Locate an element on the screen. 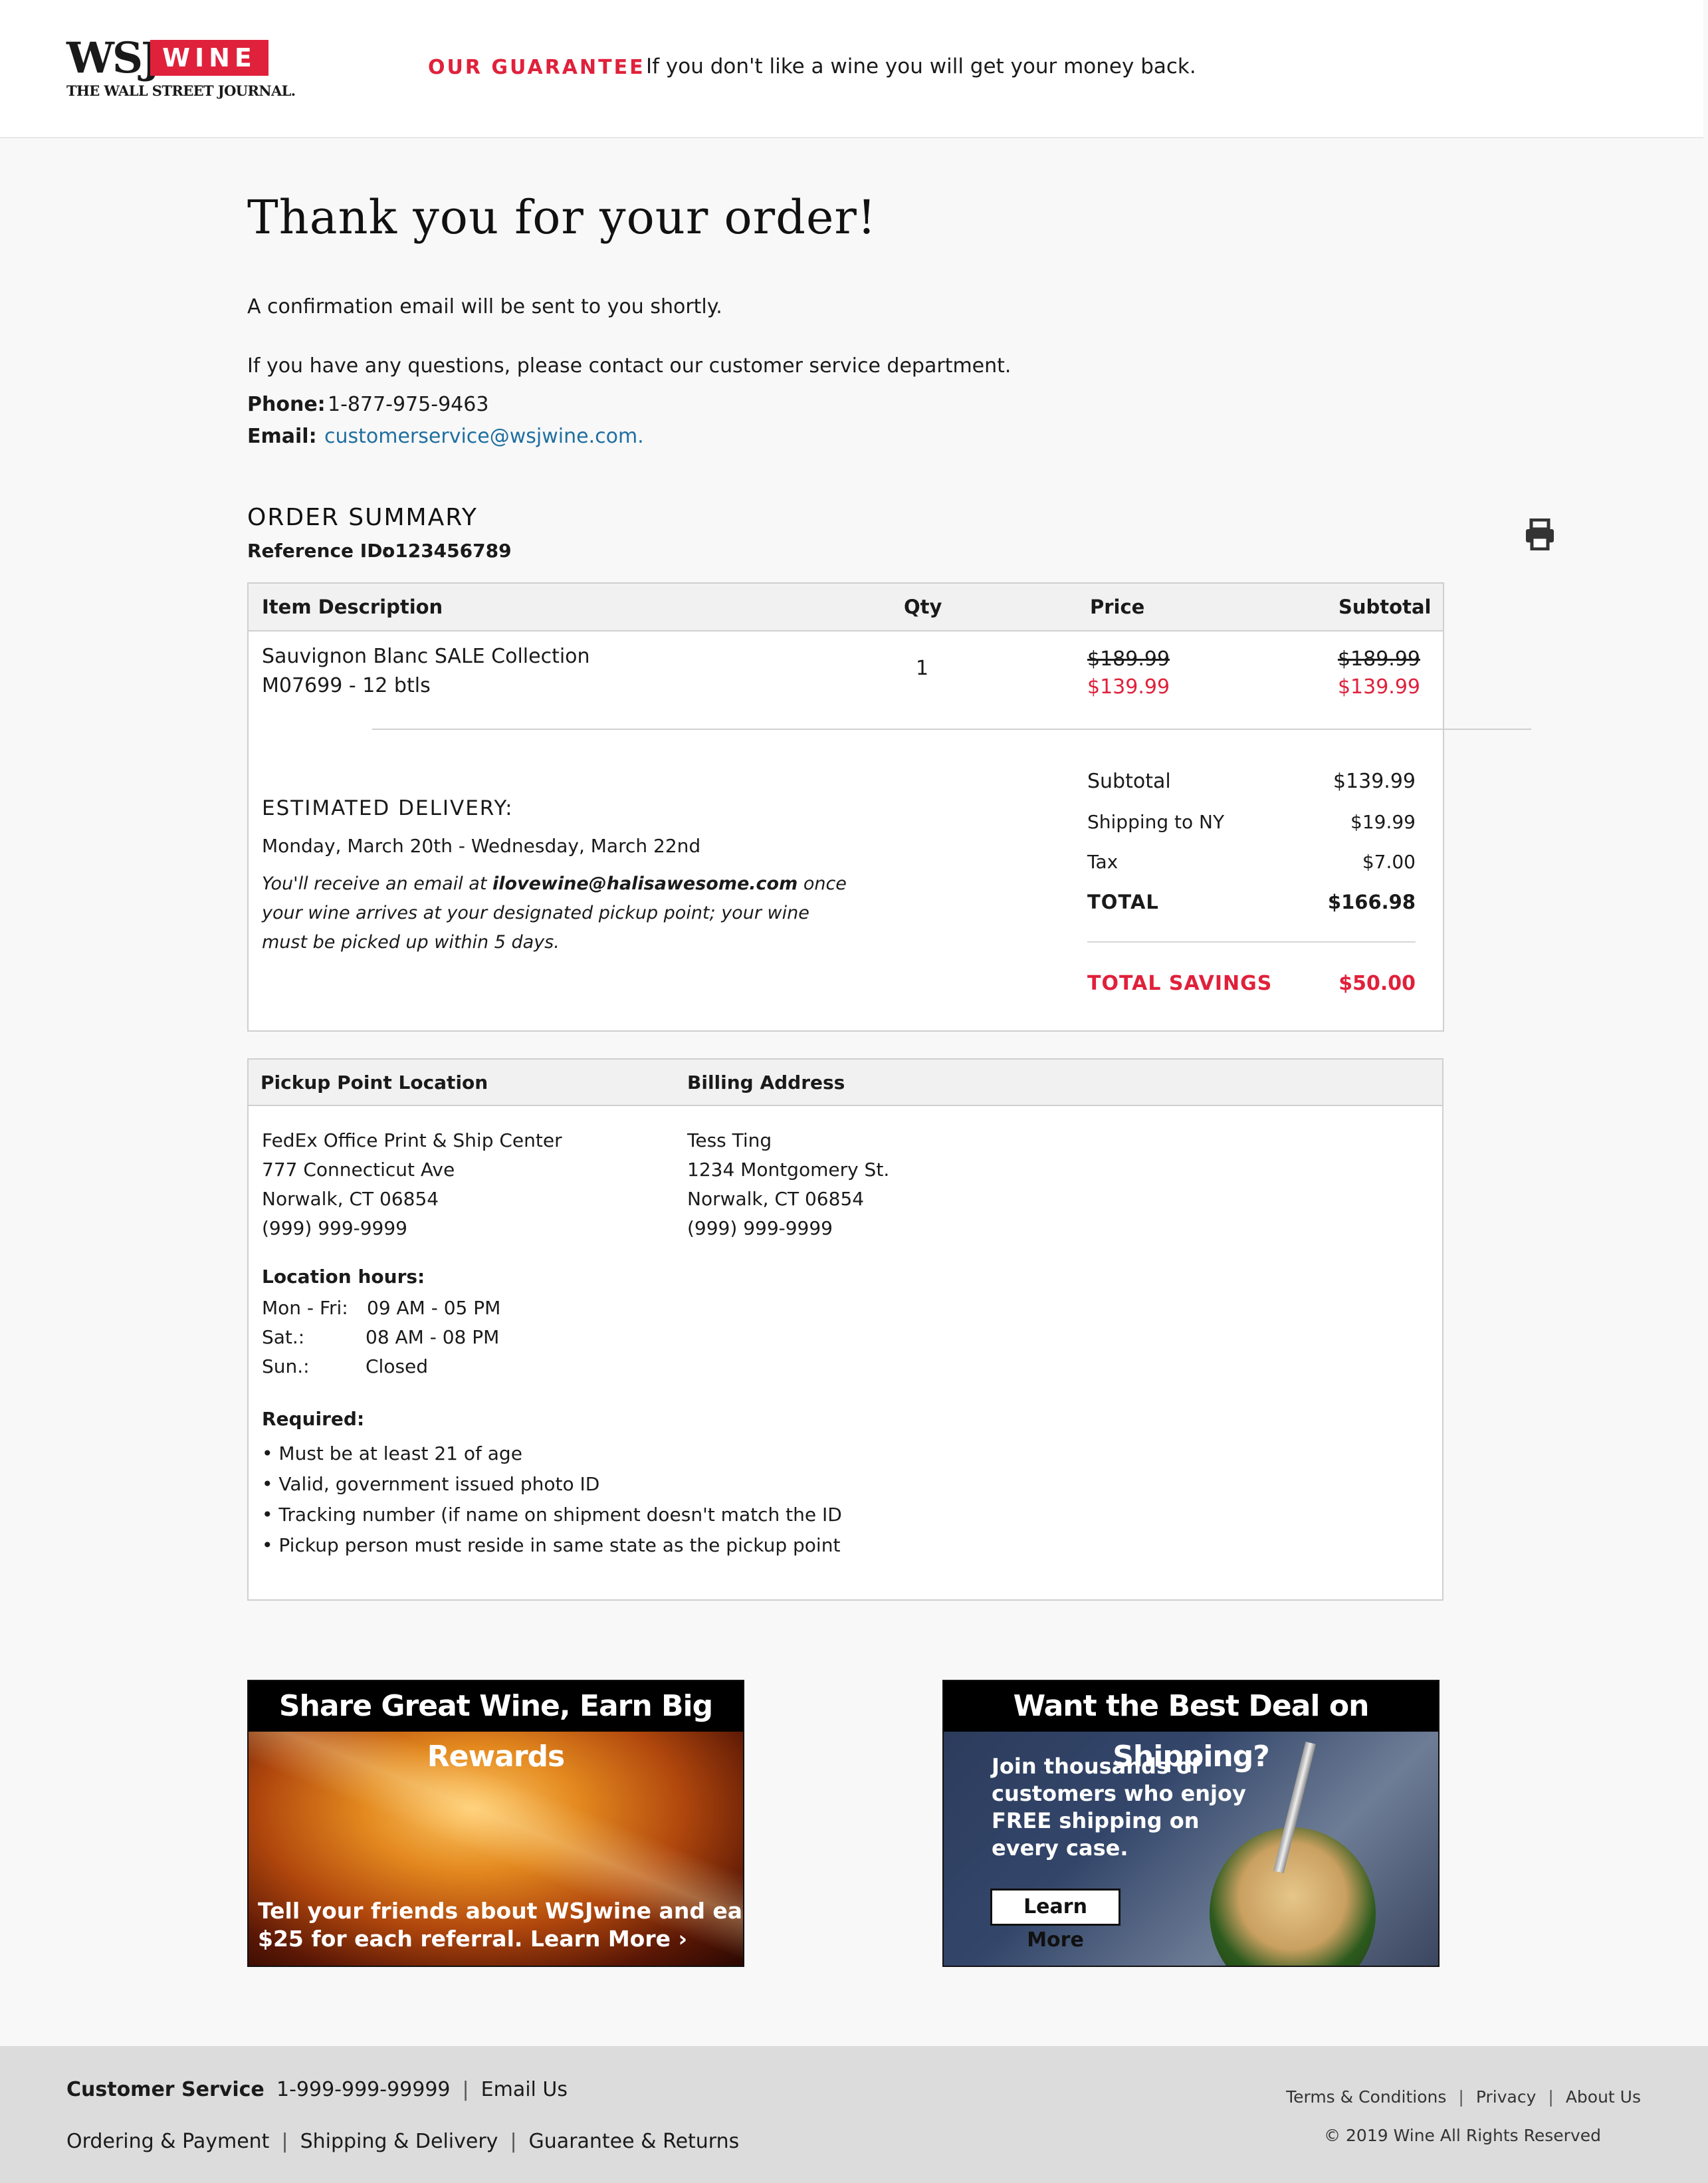 The width and height of the screenshot is (1708, 2183). delivery-note-line3: must be picked up within 5 days. is located at coordinates (411, 942).